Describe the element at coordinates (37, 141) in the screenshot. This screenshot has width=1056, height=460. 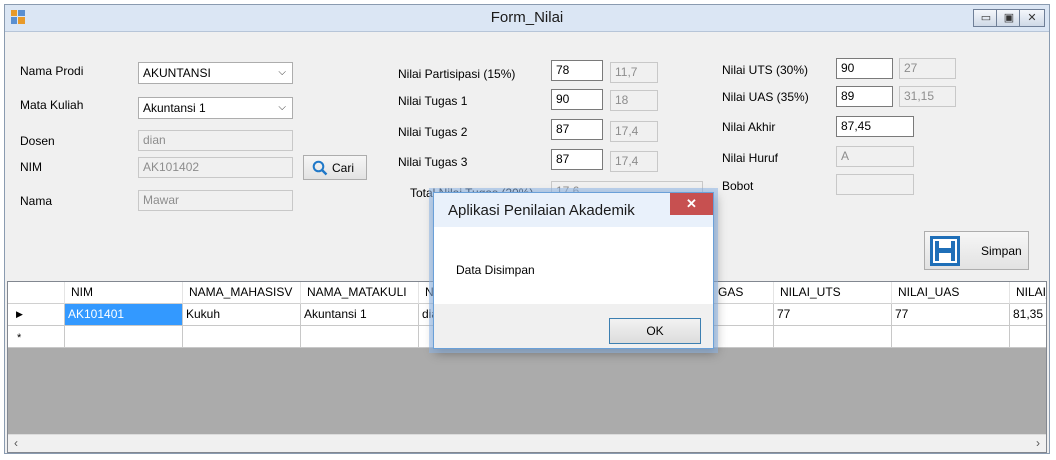
I see `dosen-label: Dosen` at that location.